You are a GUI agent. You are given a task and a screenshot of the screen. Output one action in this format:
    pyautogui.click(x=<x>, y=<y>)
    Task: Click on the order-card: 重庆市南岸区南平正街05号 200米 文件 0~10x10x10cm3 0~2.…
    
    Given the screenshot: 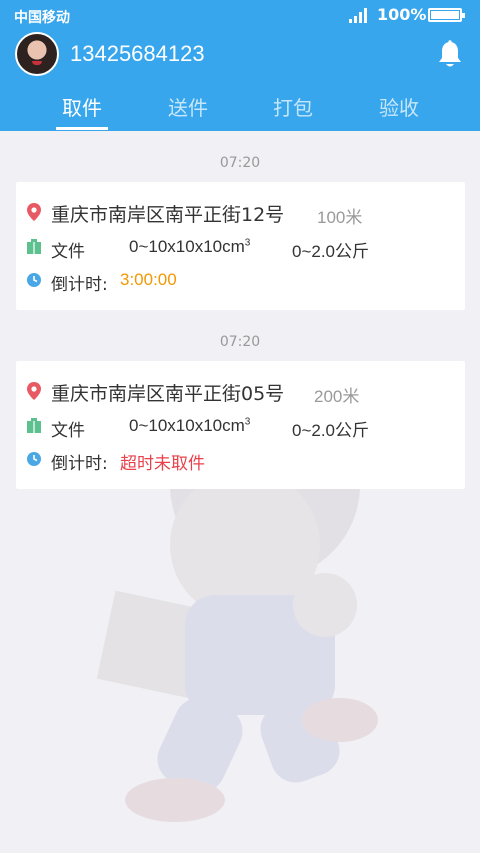 What is the action you would take?
    pyautogui.click(x=240, y=425)
    